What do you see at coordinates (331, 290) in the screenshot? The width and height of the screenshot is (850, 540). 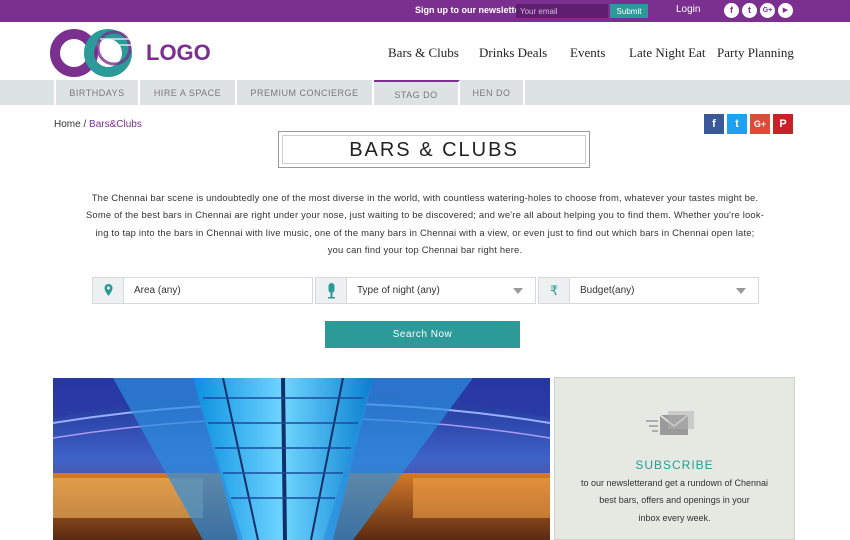 I see `microphone-icon` at bounding box center [331, 290].